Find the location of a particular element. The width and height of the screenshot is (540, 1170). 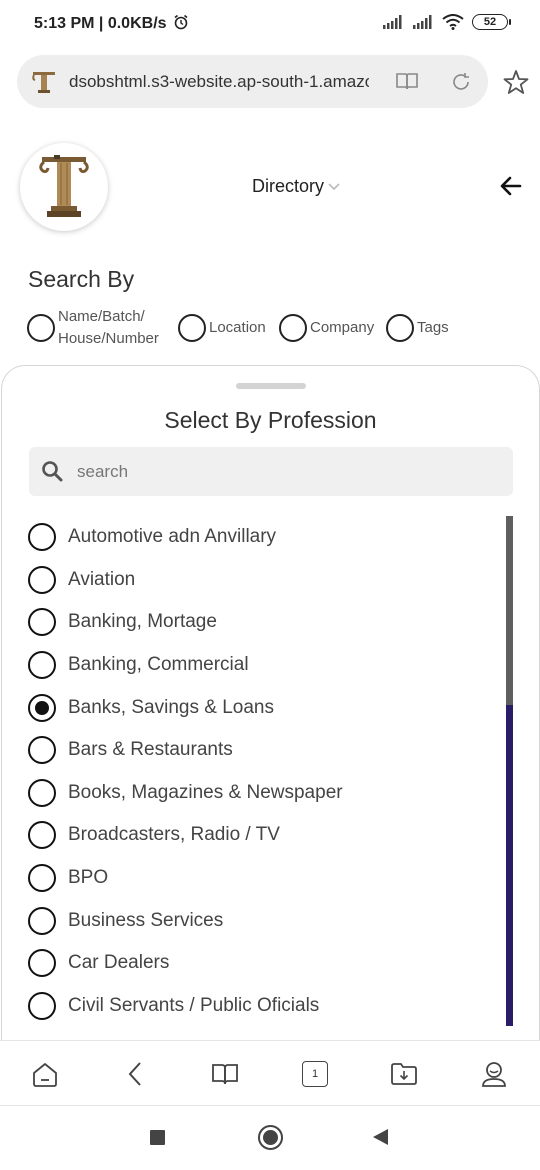

home-icon is located at coordinates (45, 1075).